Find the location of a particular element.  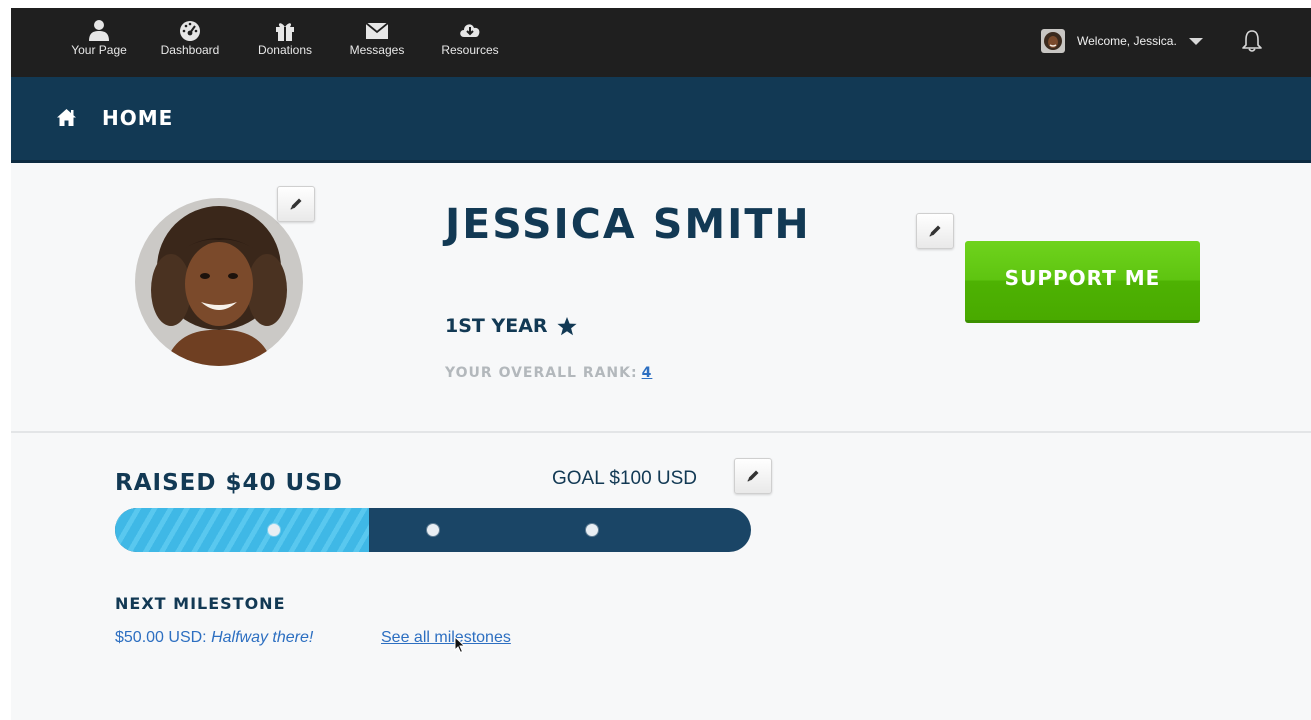

rank-label: YOUR OVERALL RANK: is located at coordinates (541, 373).